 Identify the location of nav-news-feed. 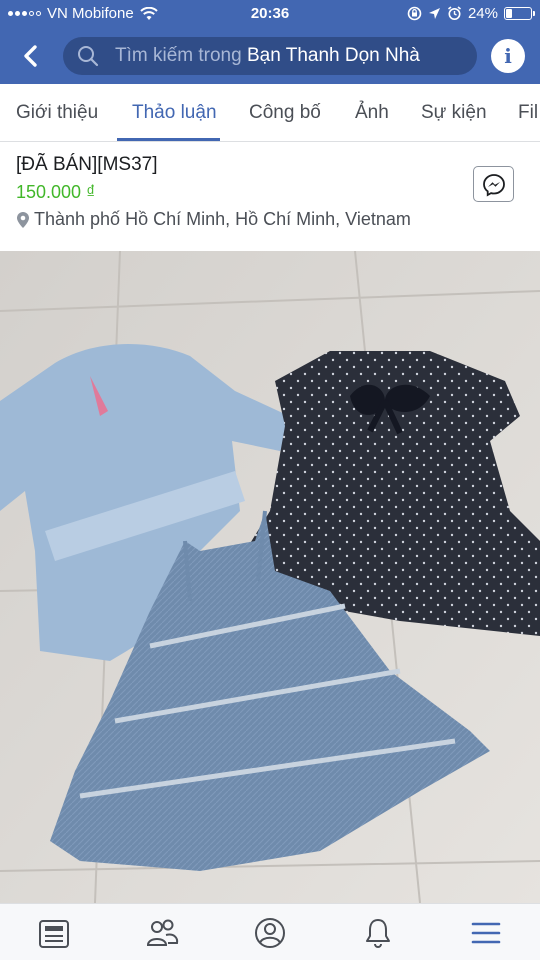
(54, 933).